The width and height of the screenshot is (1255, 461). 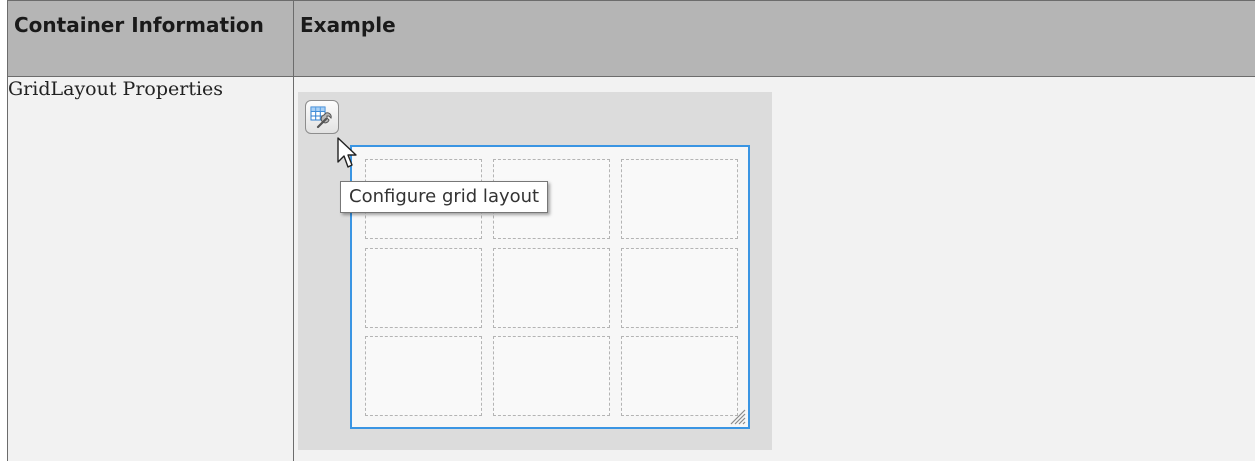 What do you see at coordinates (774, 38) in the screenshot?
I see `header-example: Example` at bounding box center [774, 38].